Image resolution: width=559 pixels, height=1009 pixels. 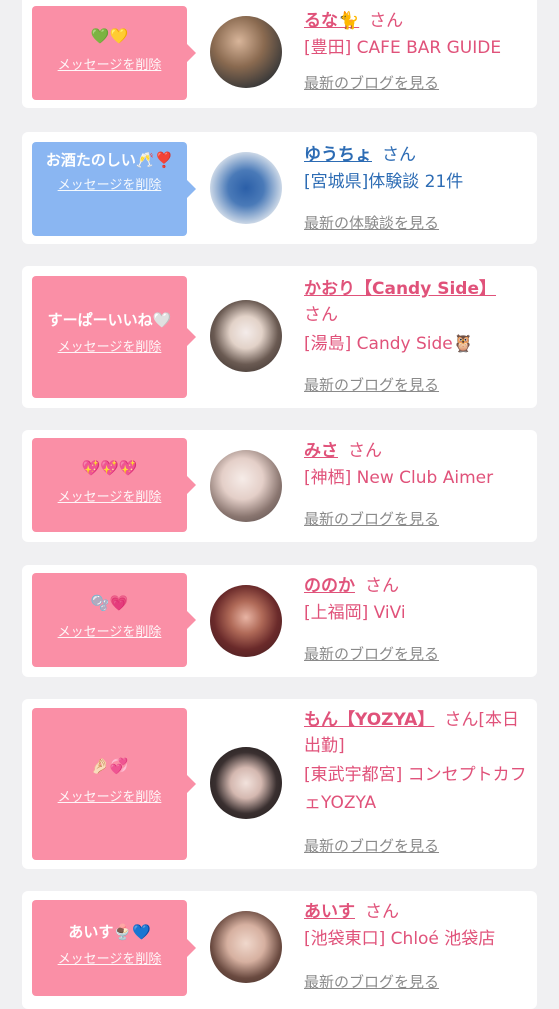 I want to click on shop-name: [上福岡] ViVi, so click(x=355, y=613).